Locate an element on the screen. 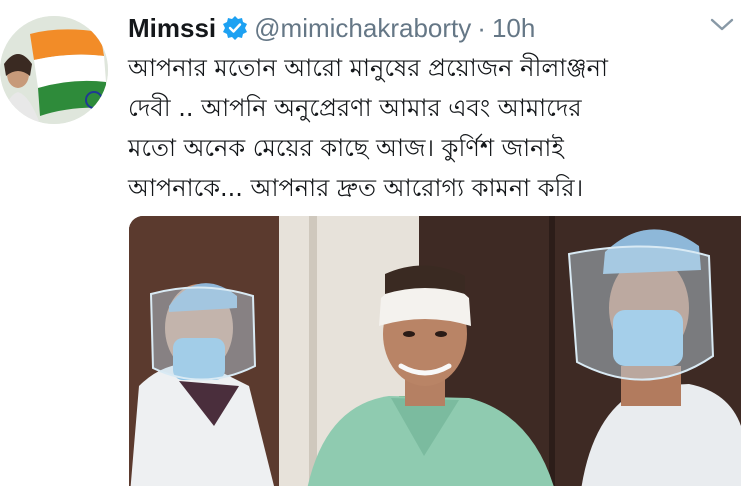 This screenshot has height=486, width=741. avatar-image is located at coordinates (54, 70).